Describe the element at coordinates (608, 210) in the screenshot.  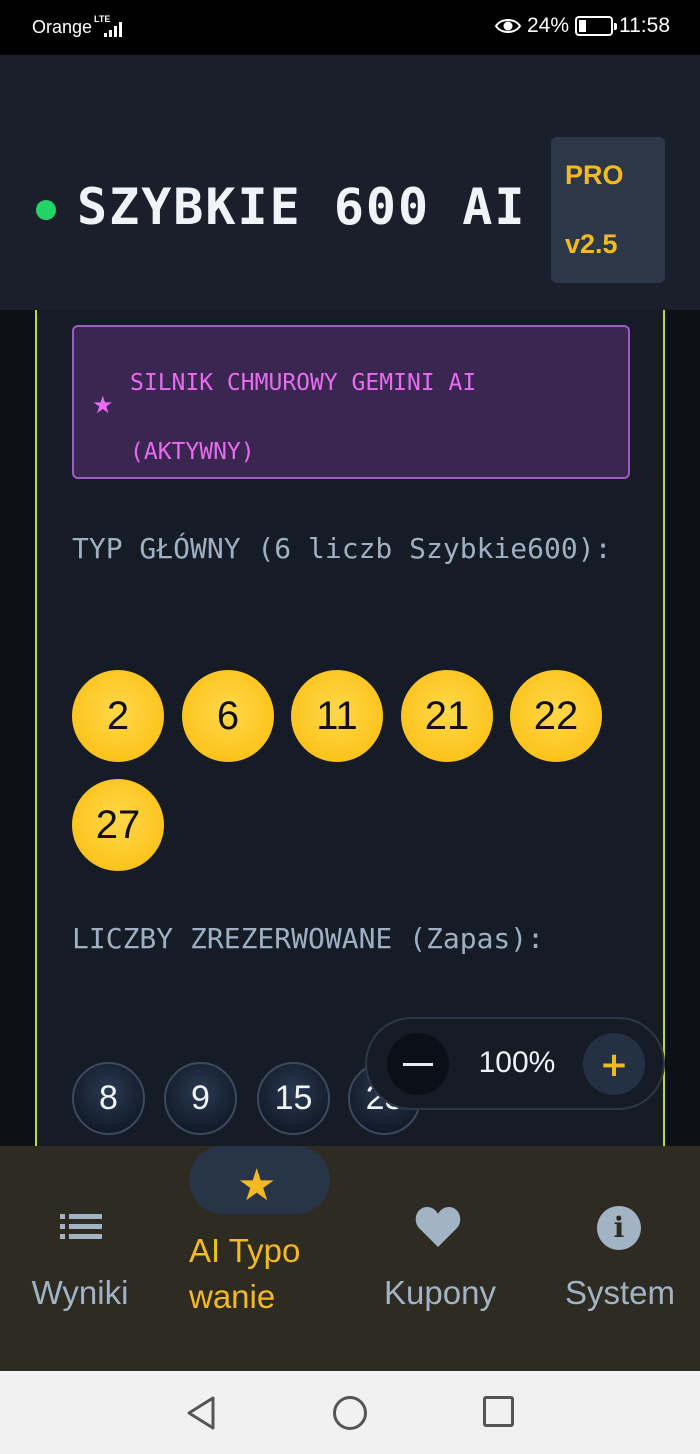
I see `version-badge: PRO v2.5` at that location.